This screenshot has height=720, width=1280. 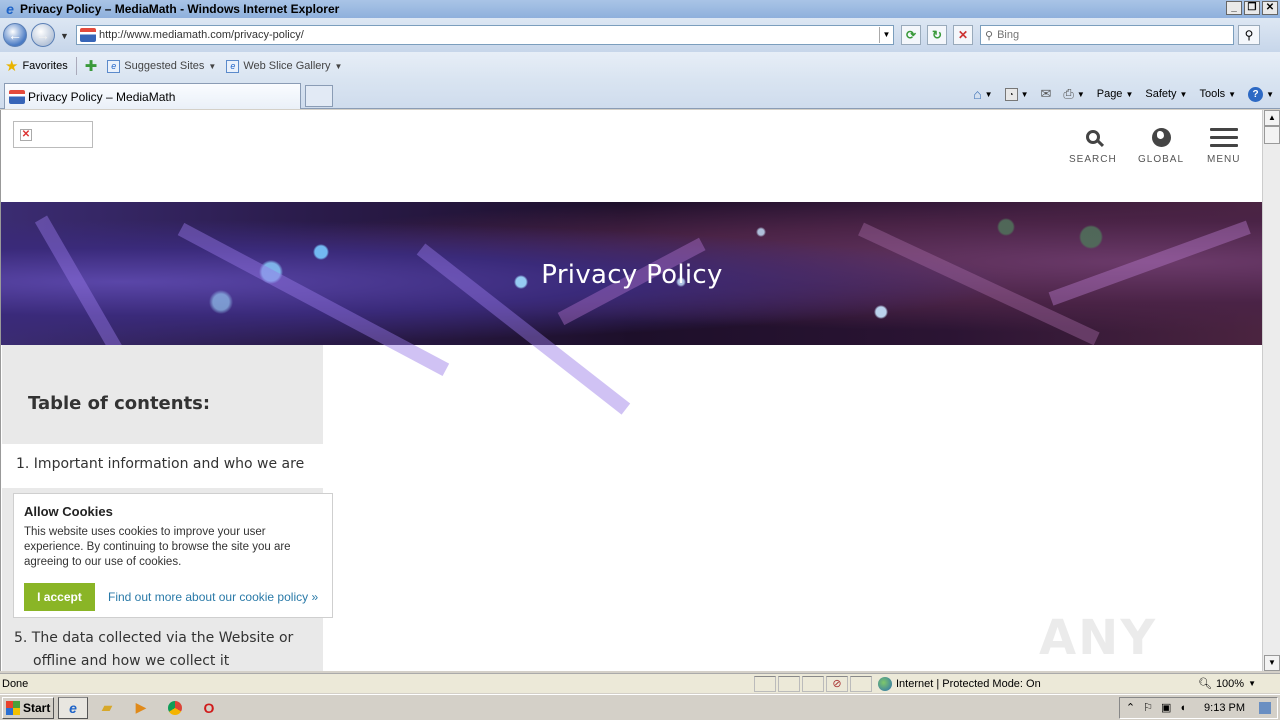 What do you see at coordinates (837, 683) in the screenshot?
I see `popup-blocker-icon: ⊘` at bounding box center [837, 683].